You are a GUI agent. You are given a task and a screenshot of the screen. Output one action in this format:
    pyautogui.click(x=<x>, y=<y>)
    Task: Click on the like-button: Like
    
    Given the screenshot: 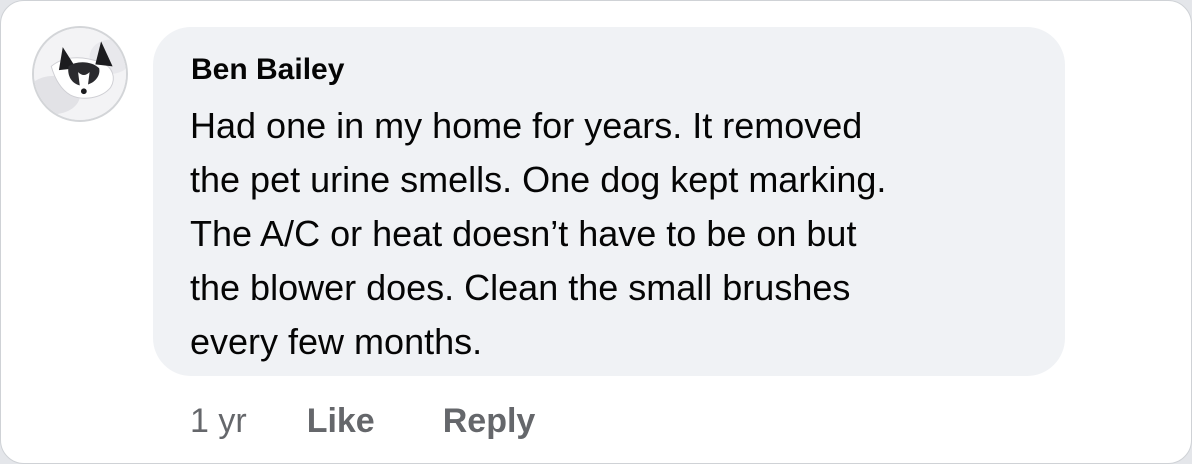 What is the action you would take?
    pyautogui.click(x=341, y=421)
    